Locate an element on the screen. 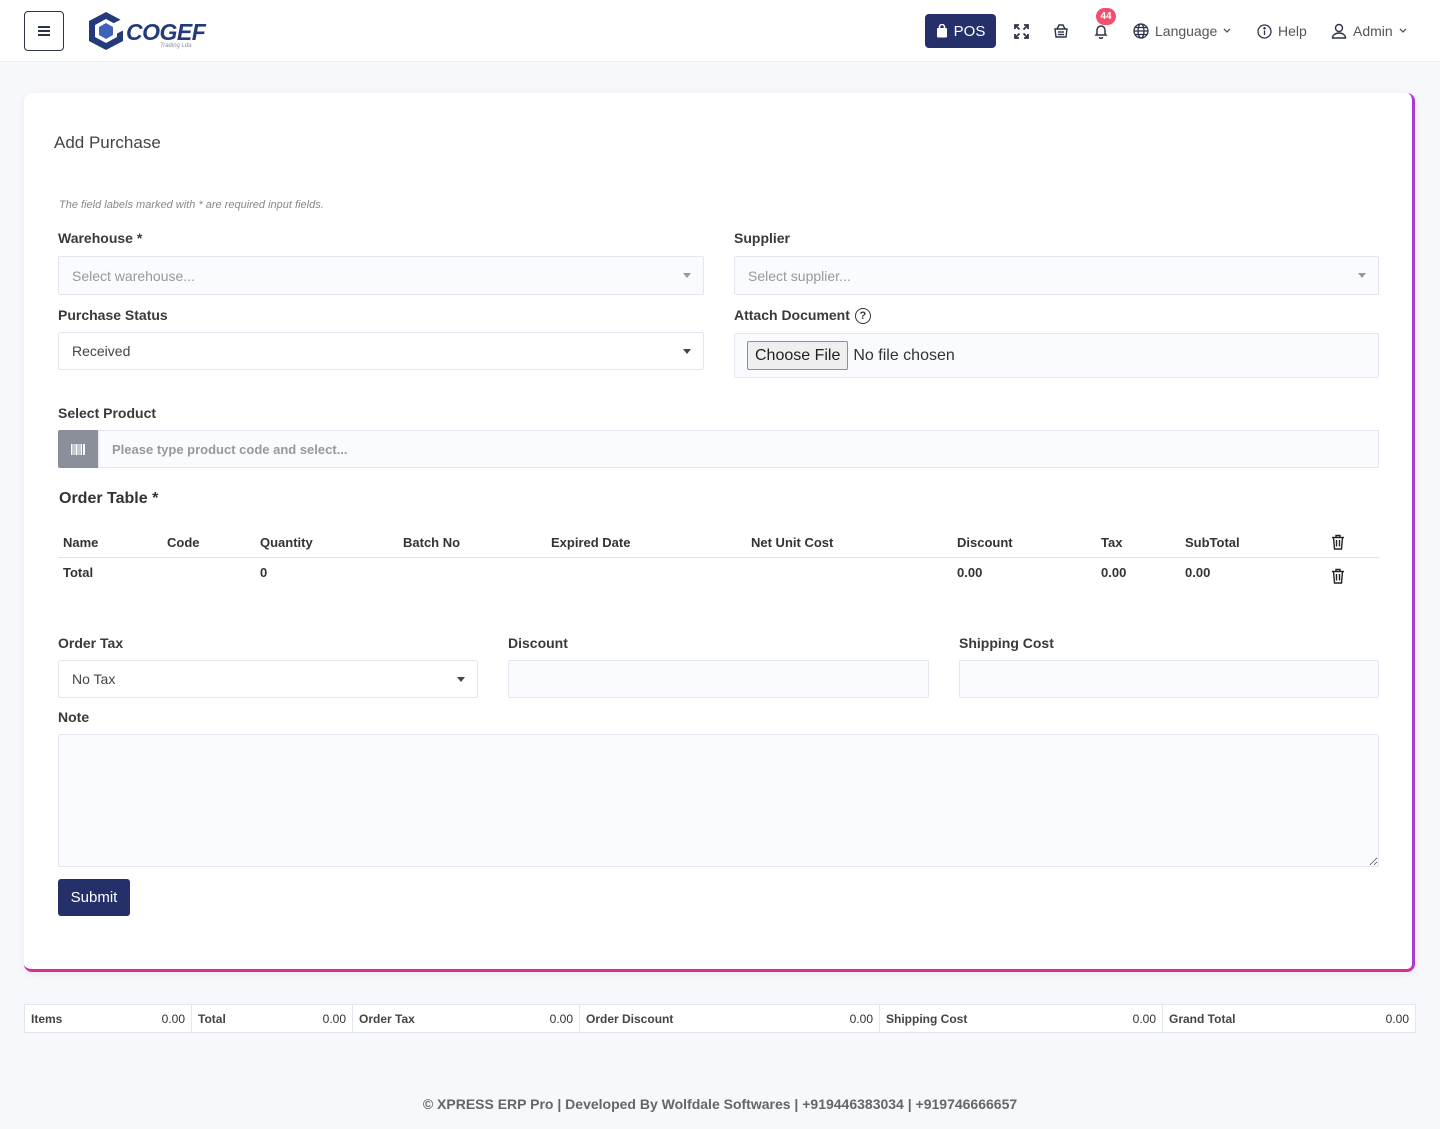  total-row-tax: 0.00 is located at coordinates (1114, 572).